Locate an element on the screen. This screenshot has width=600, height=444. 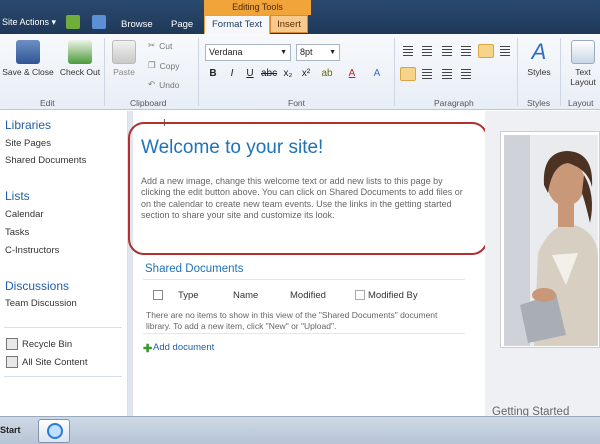
decrease-indent-icon is located at coordinates (447, 51).